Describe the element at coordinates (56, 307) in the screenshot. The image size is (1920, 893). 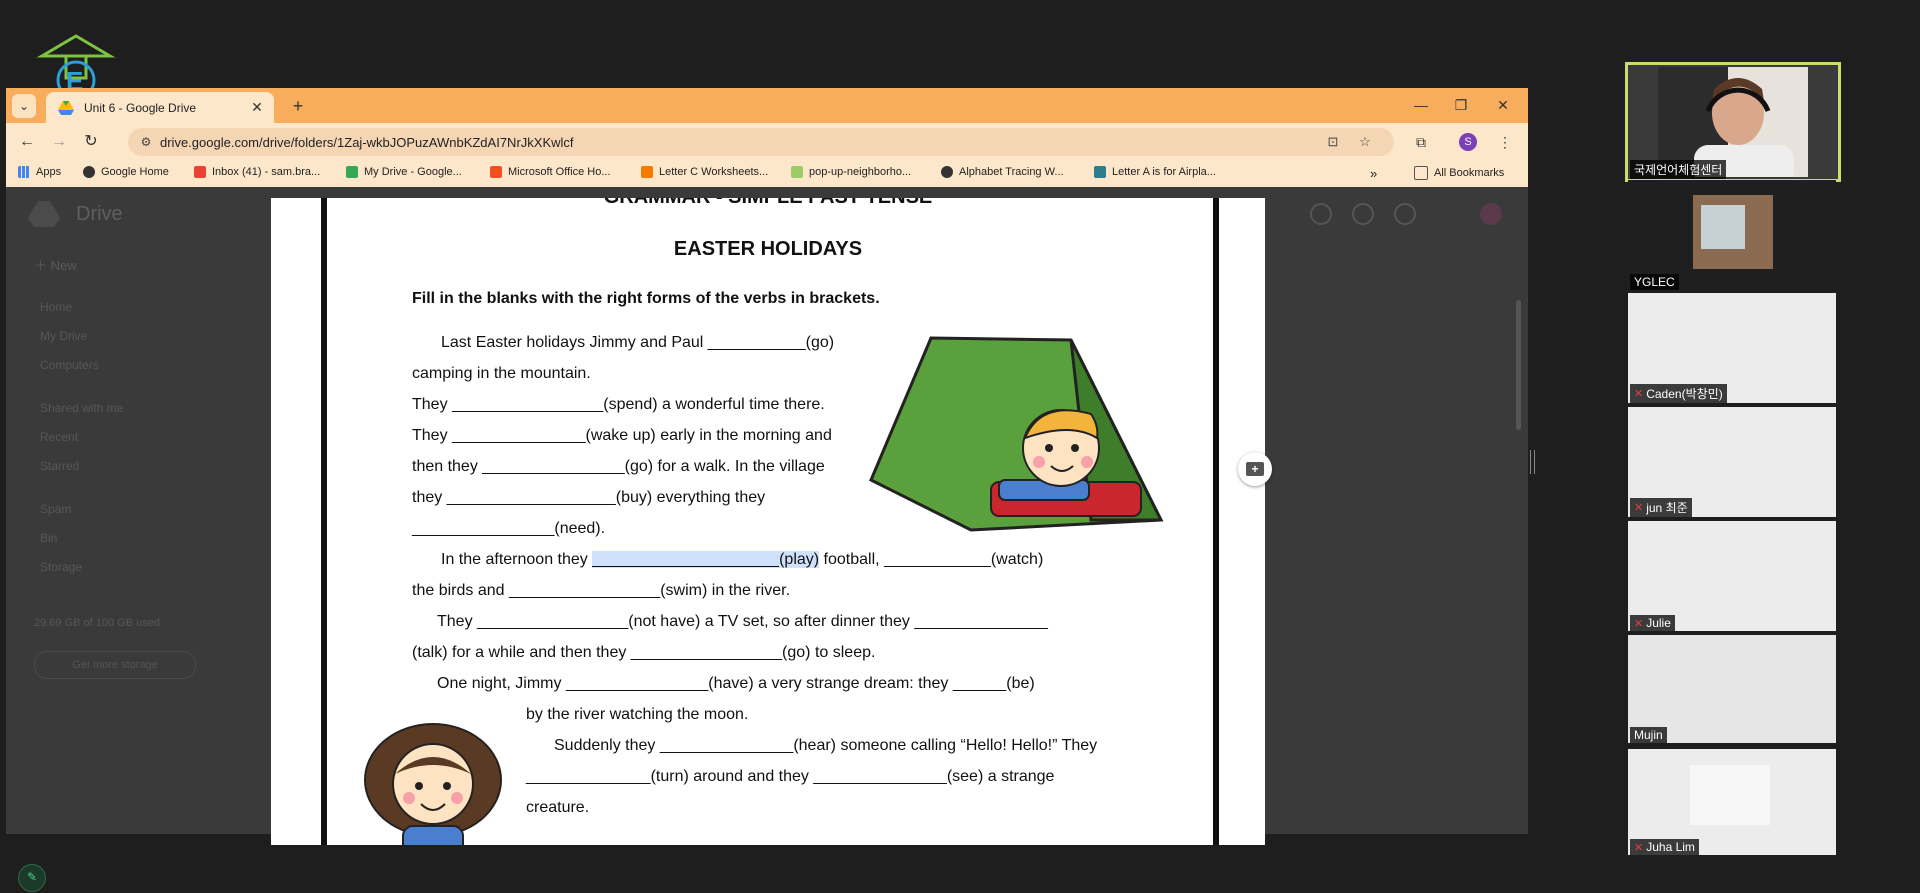
I see `nav-home: Home` at that location.